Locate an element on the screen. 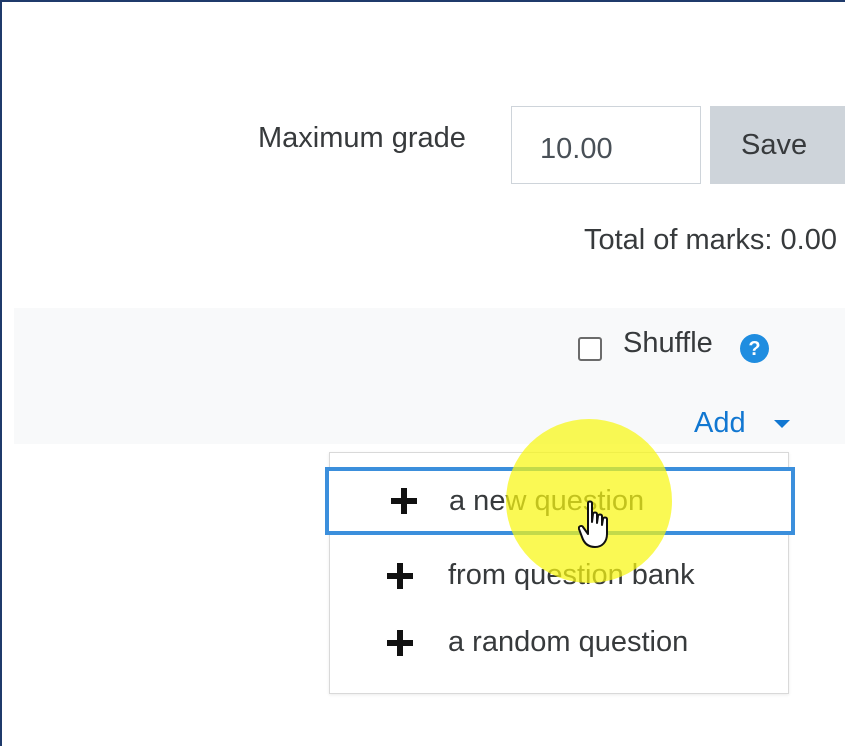  menu-item-label: a new question is located at coordinates (547, 501).